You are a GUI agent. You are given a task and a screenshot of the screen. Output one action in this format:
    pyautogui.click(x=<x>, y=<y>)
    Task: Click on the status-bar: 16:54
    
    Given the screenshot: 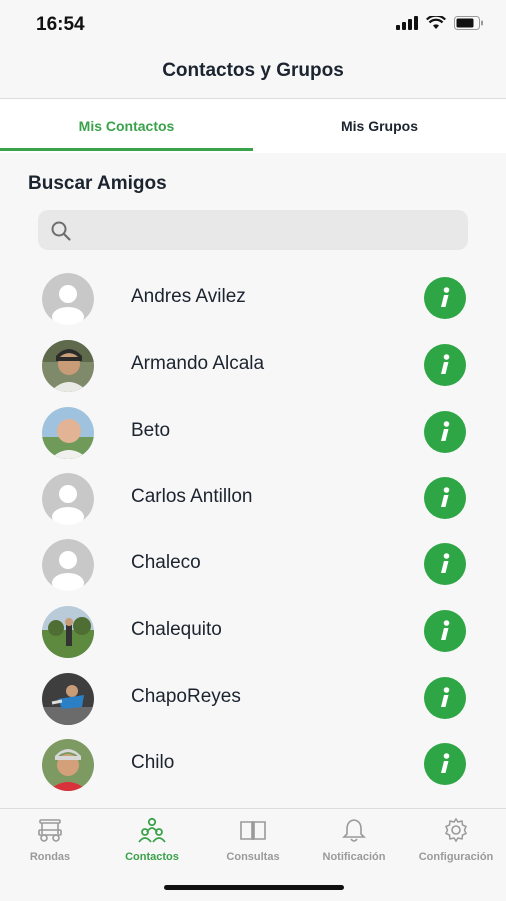 What is the action you would take?
    pyautogui.click(x=253, y=25)
    